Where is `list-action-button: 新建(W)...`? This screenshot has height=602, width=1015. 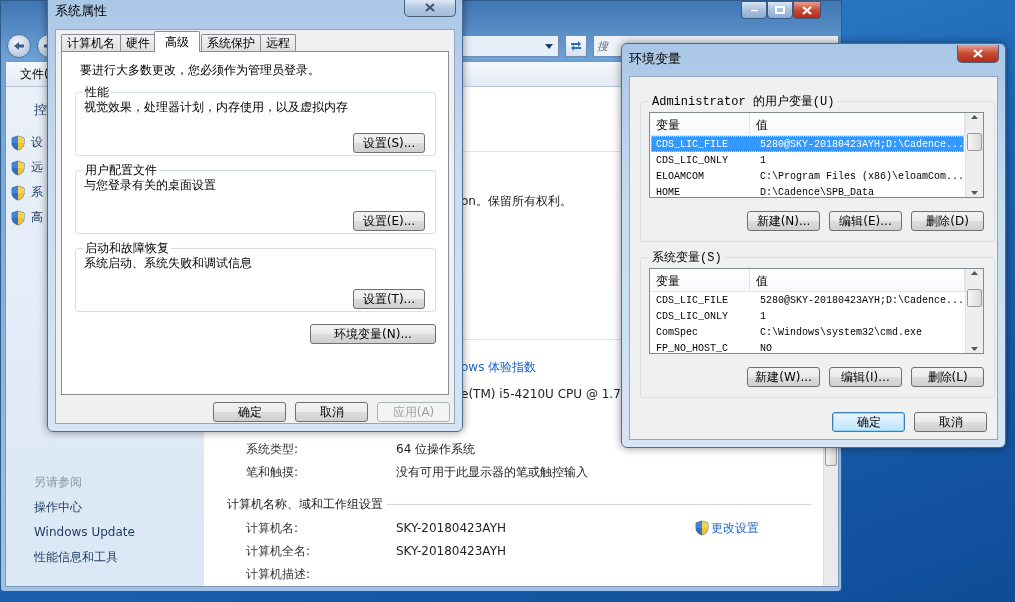
list-action-button: 新建(W)... is located at coordinates (784, 377).